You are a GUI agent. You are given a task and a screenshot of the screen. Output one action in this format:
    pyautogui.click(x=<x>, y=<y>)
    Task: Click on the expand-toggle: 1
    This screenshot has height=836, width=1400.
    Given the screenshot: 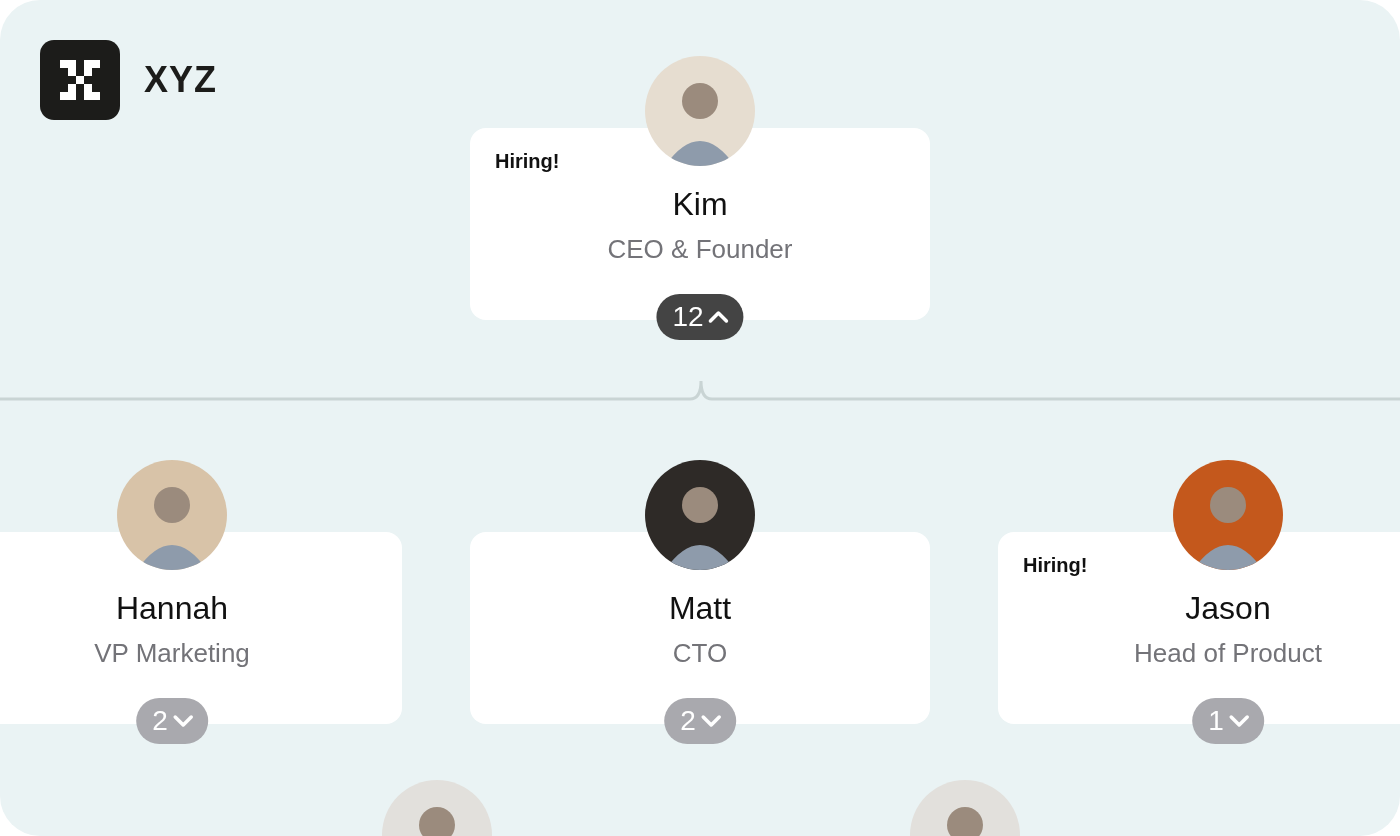 What is the action you would take?
    pyautogui.click(x=1228, y=721)
    